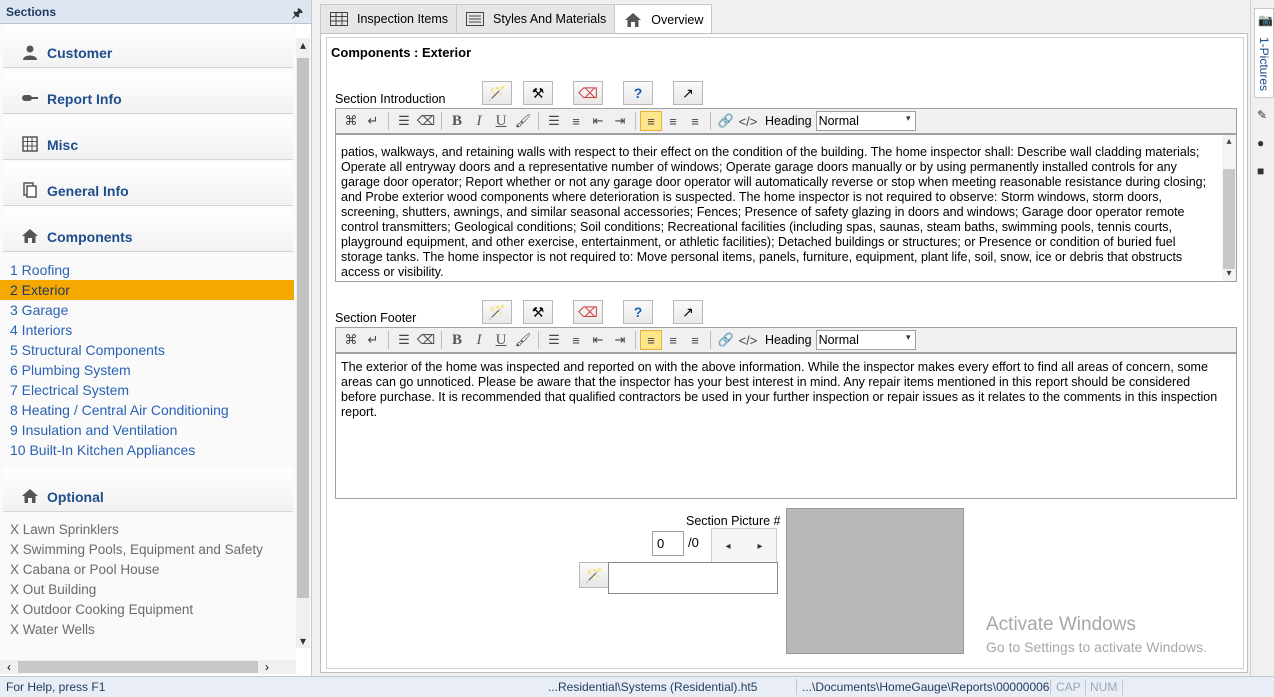  What do you see at coordinates (401, 52) in the screenshot?
I see `page-title: Components : Exterior` at bounding box center [401, 52].